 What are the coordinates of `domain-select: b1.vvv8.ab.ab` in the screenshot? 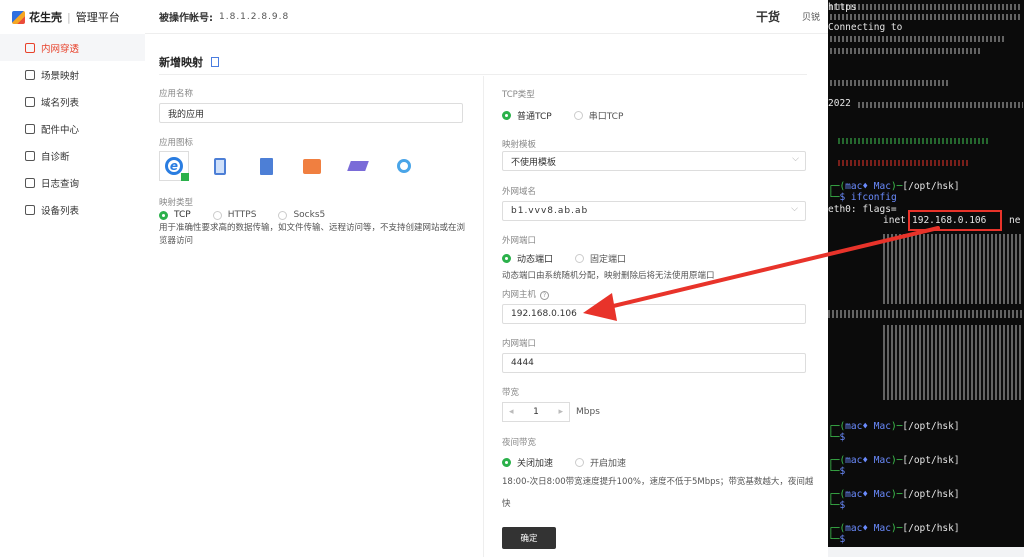 It's located at (654, 211).